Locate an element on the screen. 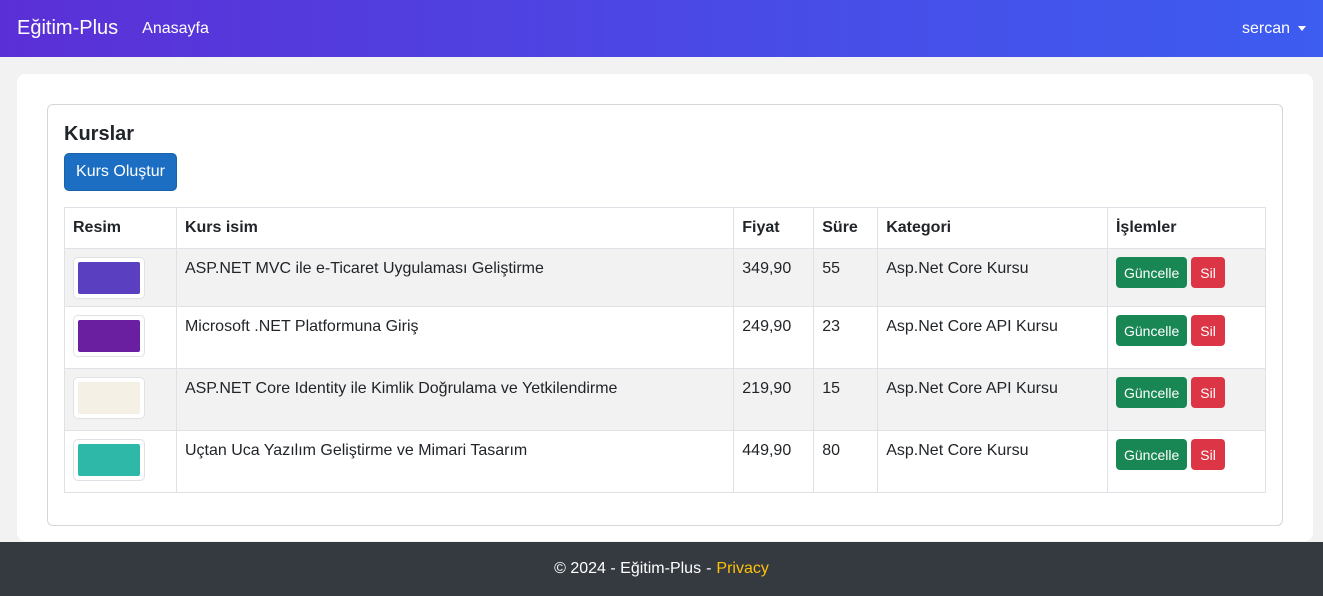 The width and height of the screenshot is (1323, 596). nav-home-link: Anasayfa is located at coordinates (175, 29).